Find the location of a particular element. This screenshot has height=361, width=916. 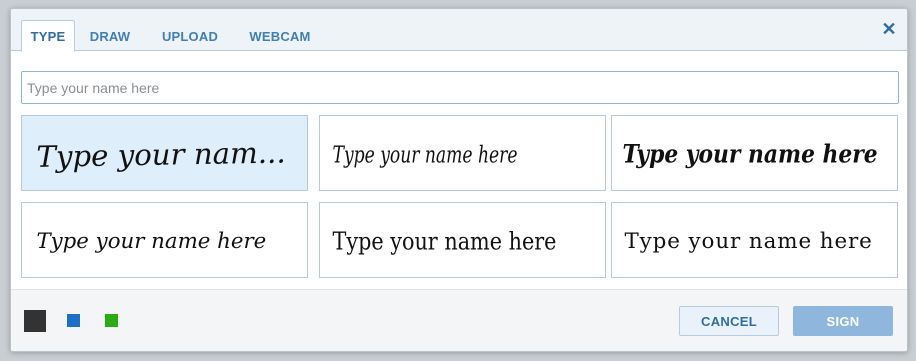

color-swatch-green is located at coordinates (111, 320).